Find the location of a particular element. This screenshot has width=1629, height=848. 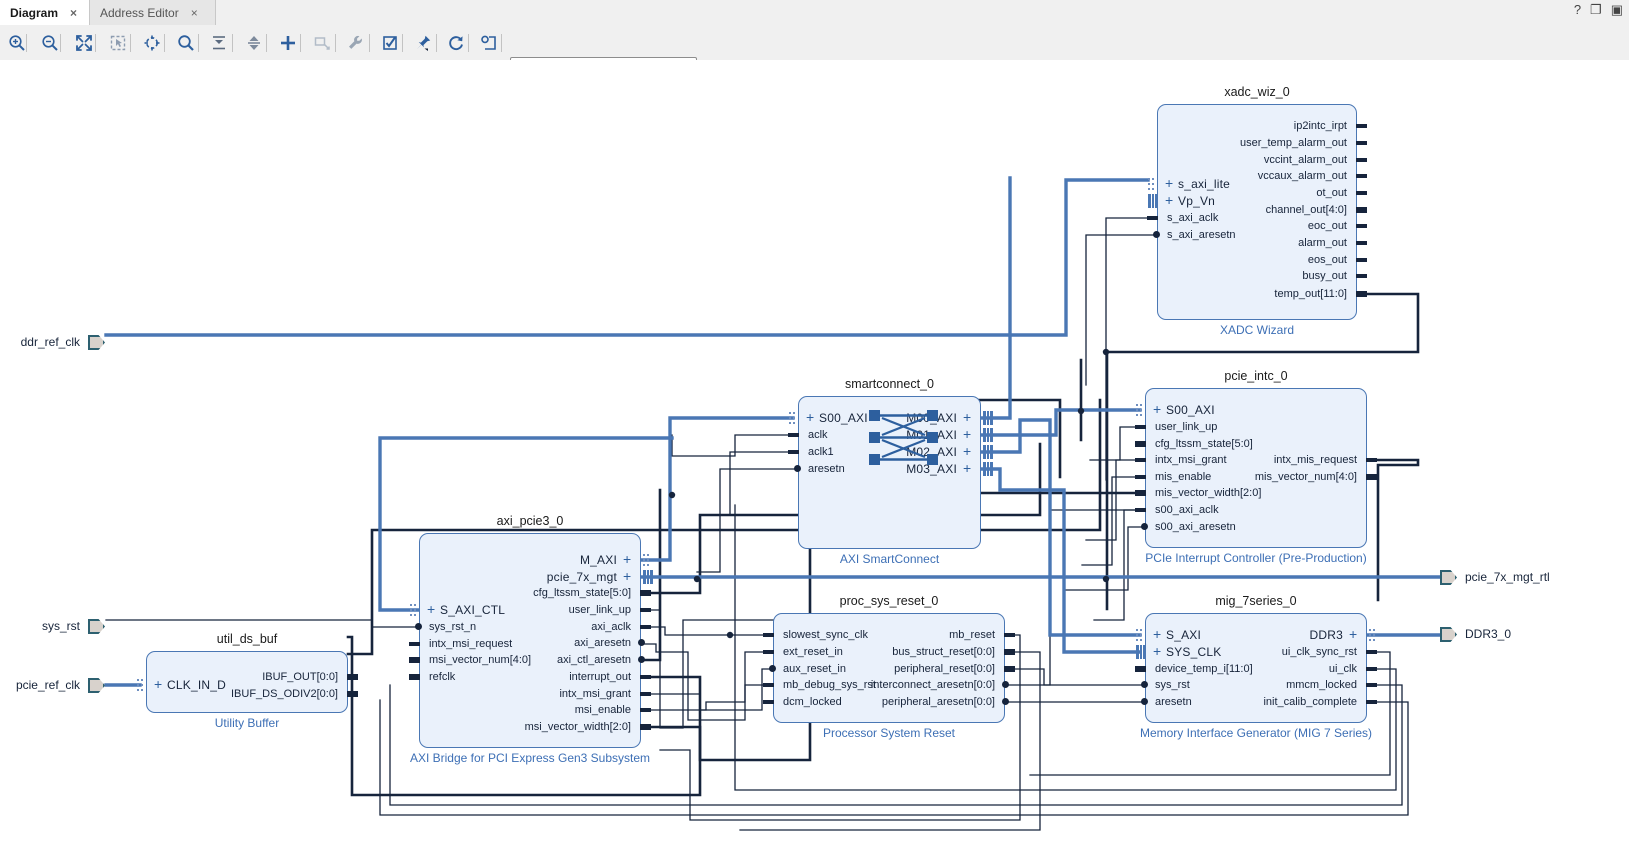

add-ip-button is located at coordinates (288, 43).